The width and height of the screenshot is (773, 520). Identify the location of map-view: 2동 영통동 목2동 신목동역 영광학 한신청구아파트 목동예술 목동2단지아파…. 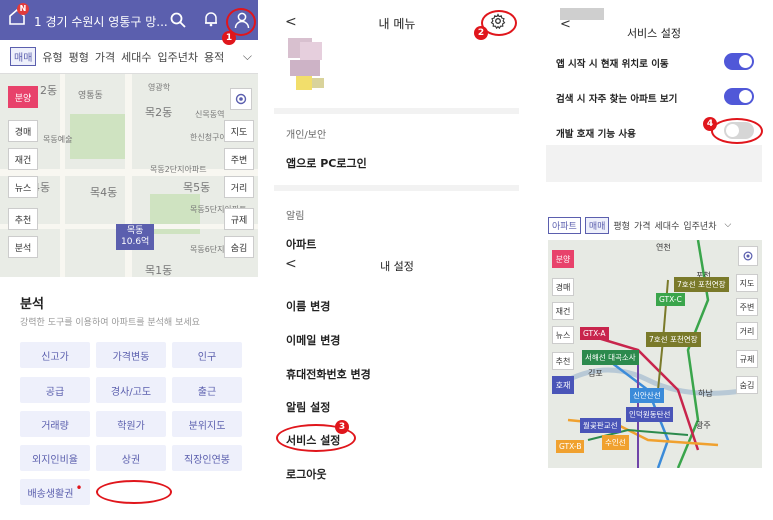
(129, 175).